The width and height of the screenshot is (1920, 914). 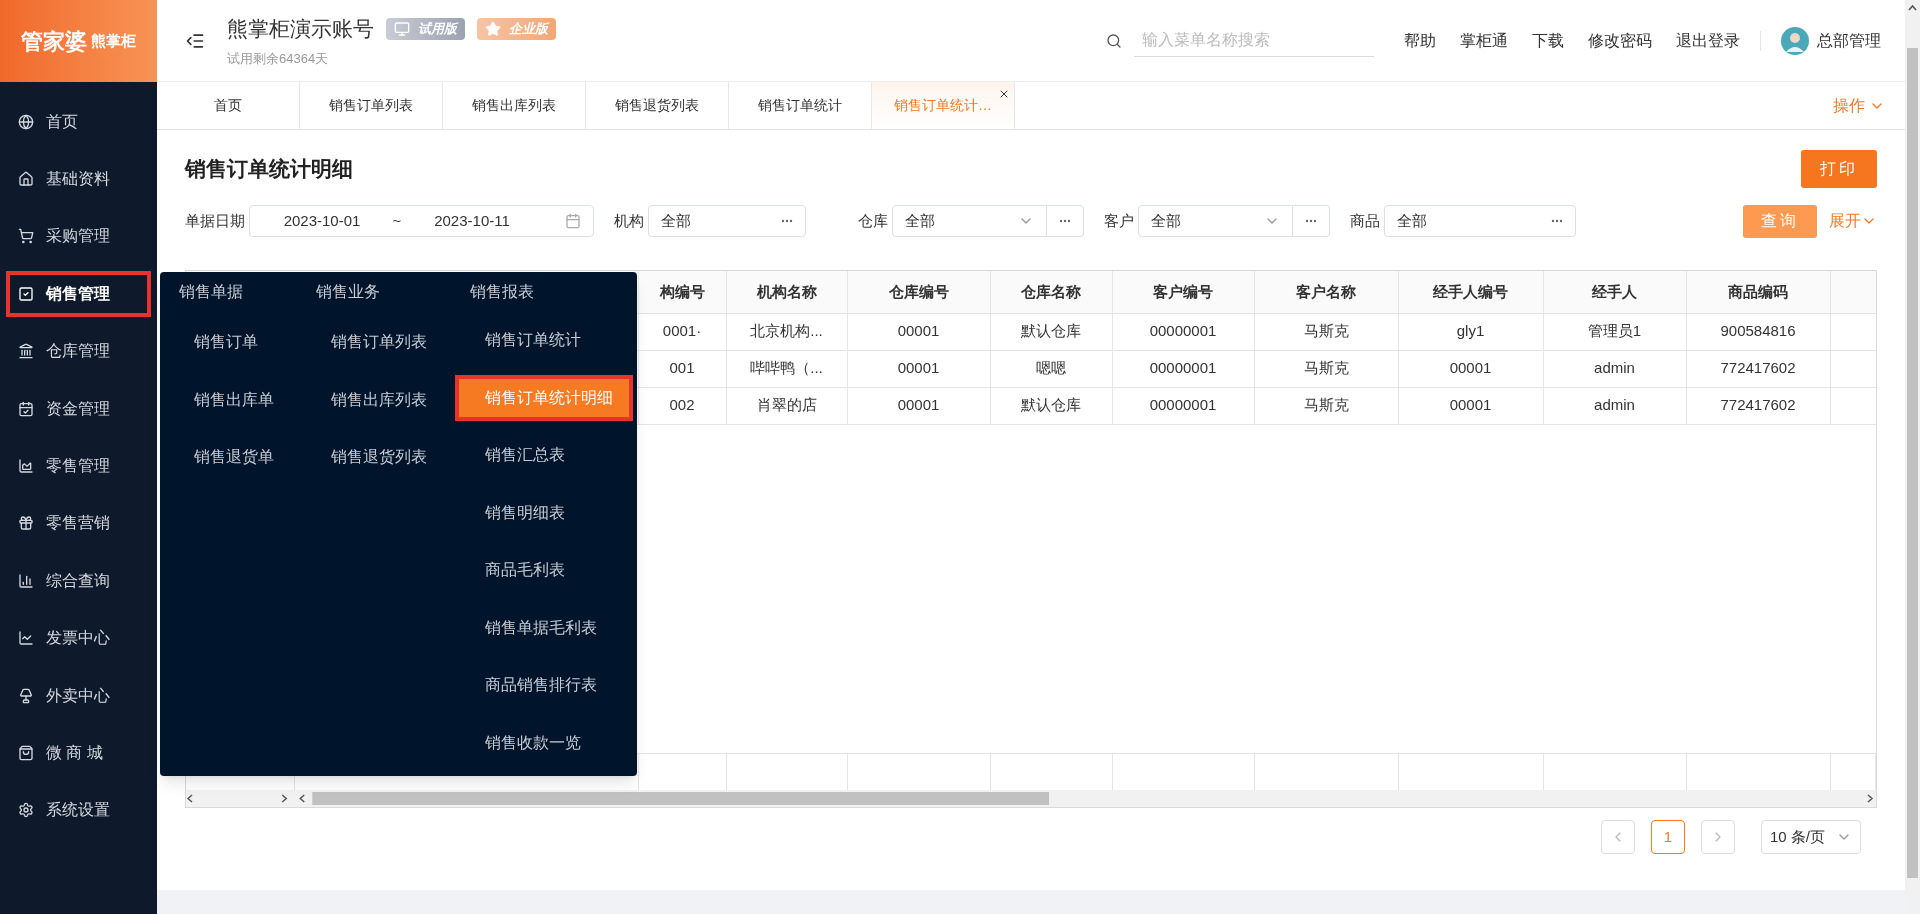 What do you see at coordinates (682, 368) in the screenshot?
I see `table-cell: 001` at bounding box center [682, 368].